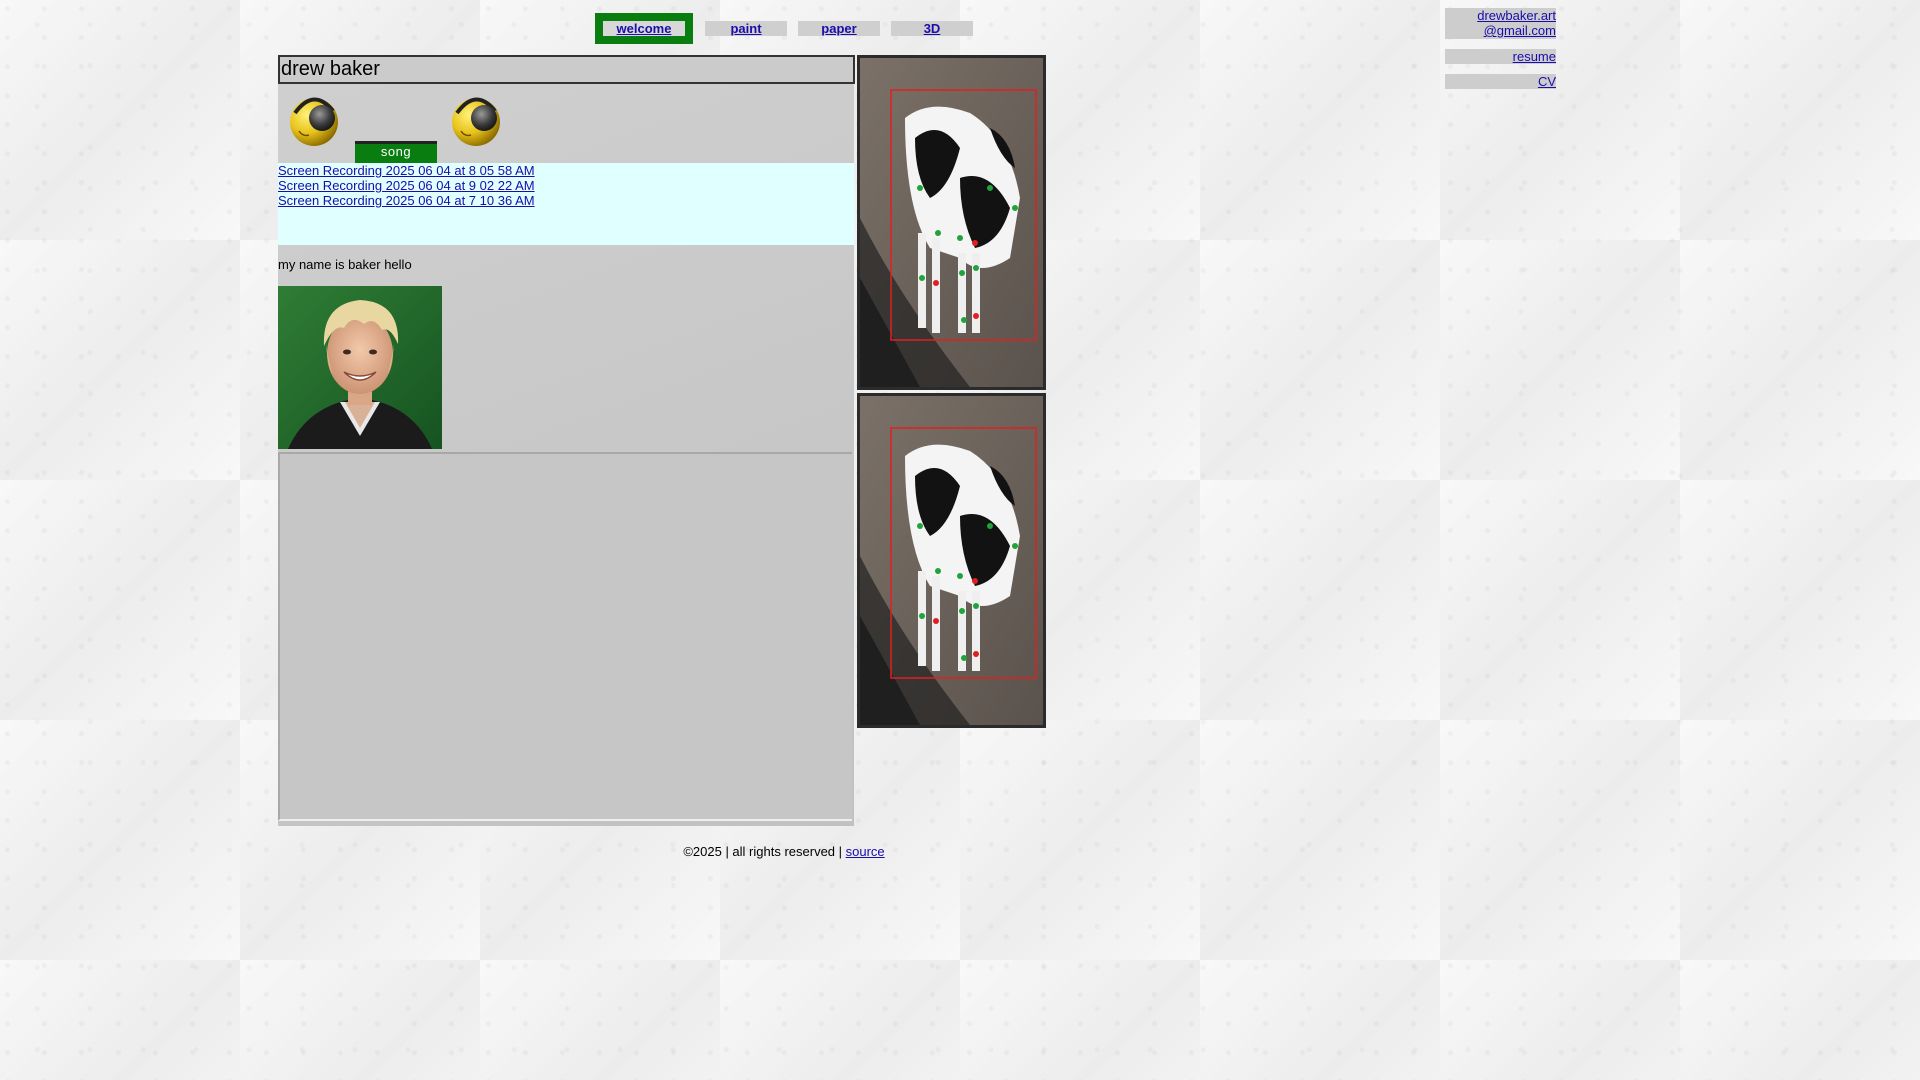 This screenshot has height=1080, width=1920. What do you see at coordinates (360, 367) in the screenshot?
I see `portrait-photo` at bounding box center [360, 367].